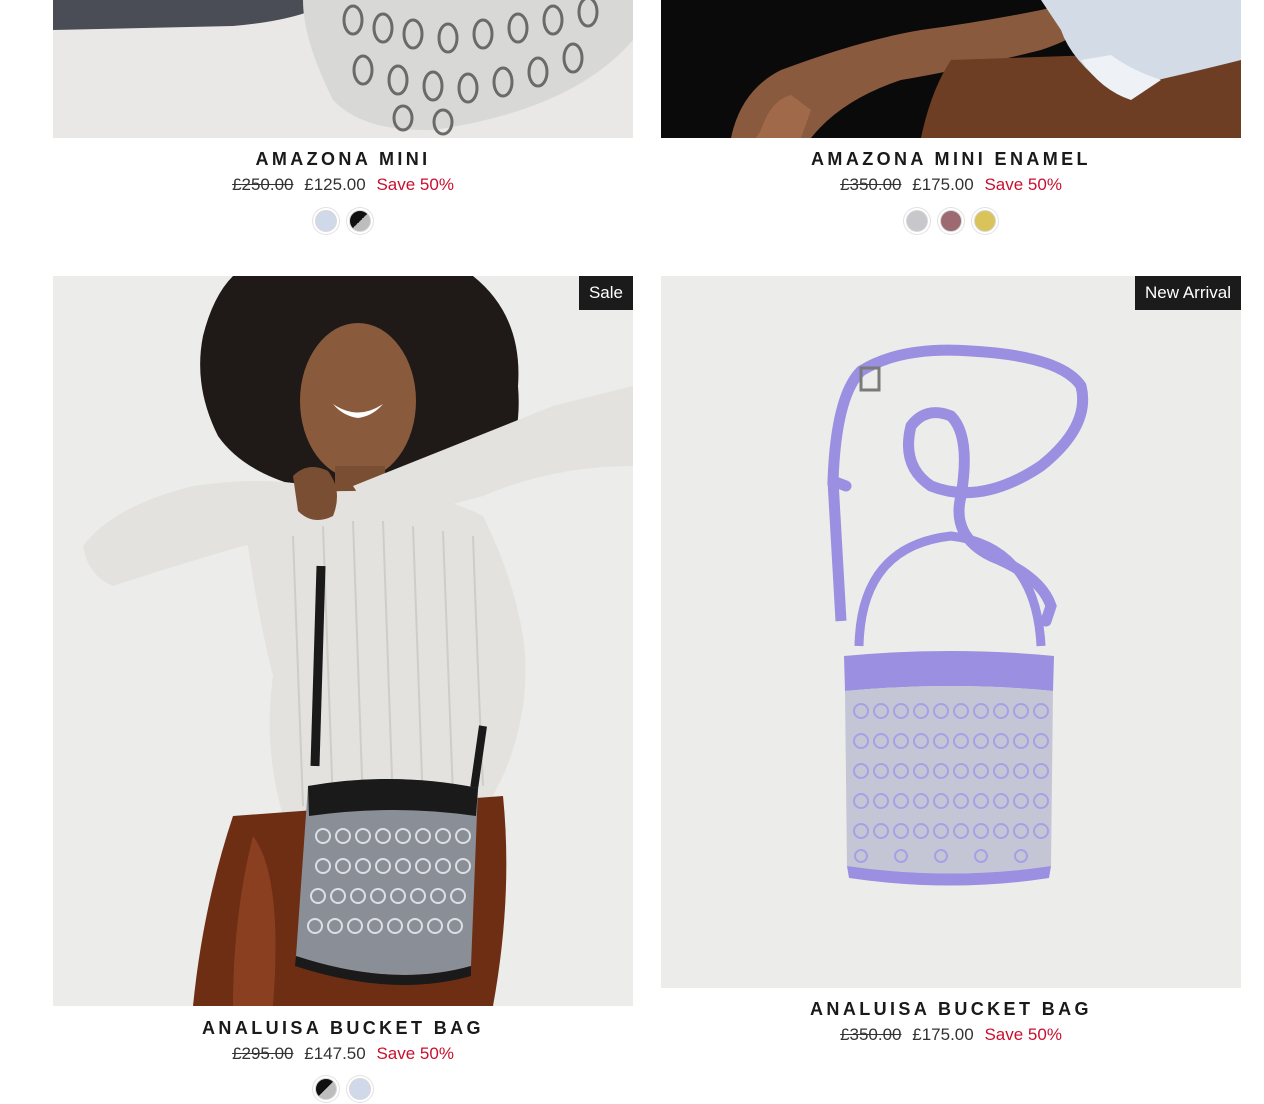 This screenshot has height=1104, width=1264. I want to click on new-arrival-badge: New Arrival, so click(1188, 293).